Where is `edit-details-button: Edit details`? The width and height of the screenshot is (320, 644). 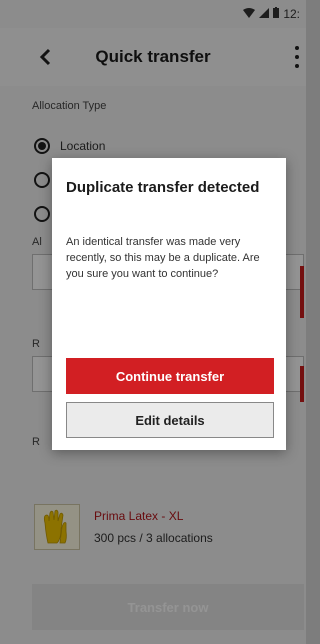 edit-details-button: Edit details is located at coordinates (170, 420).